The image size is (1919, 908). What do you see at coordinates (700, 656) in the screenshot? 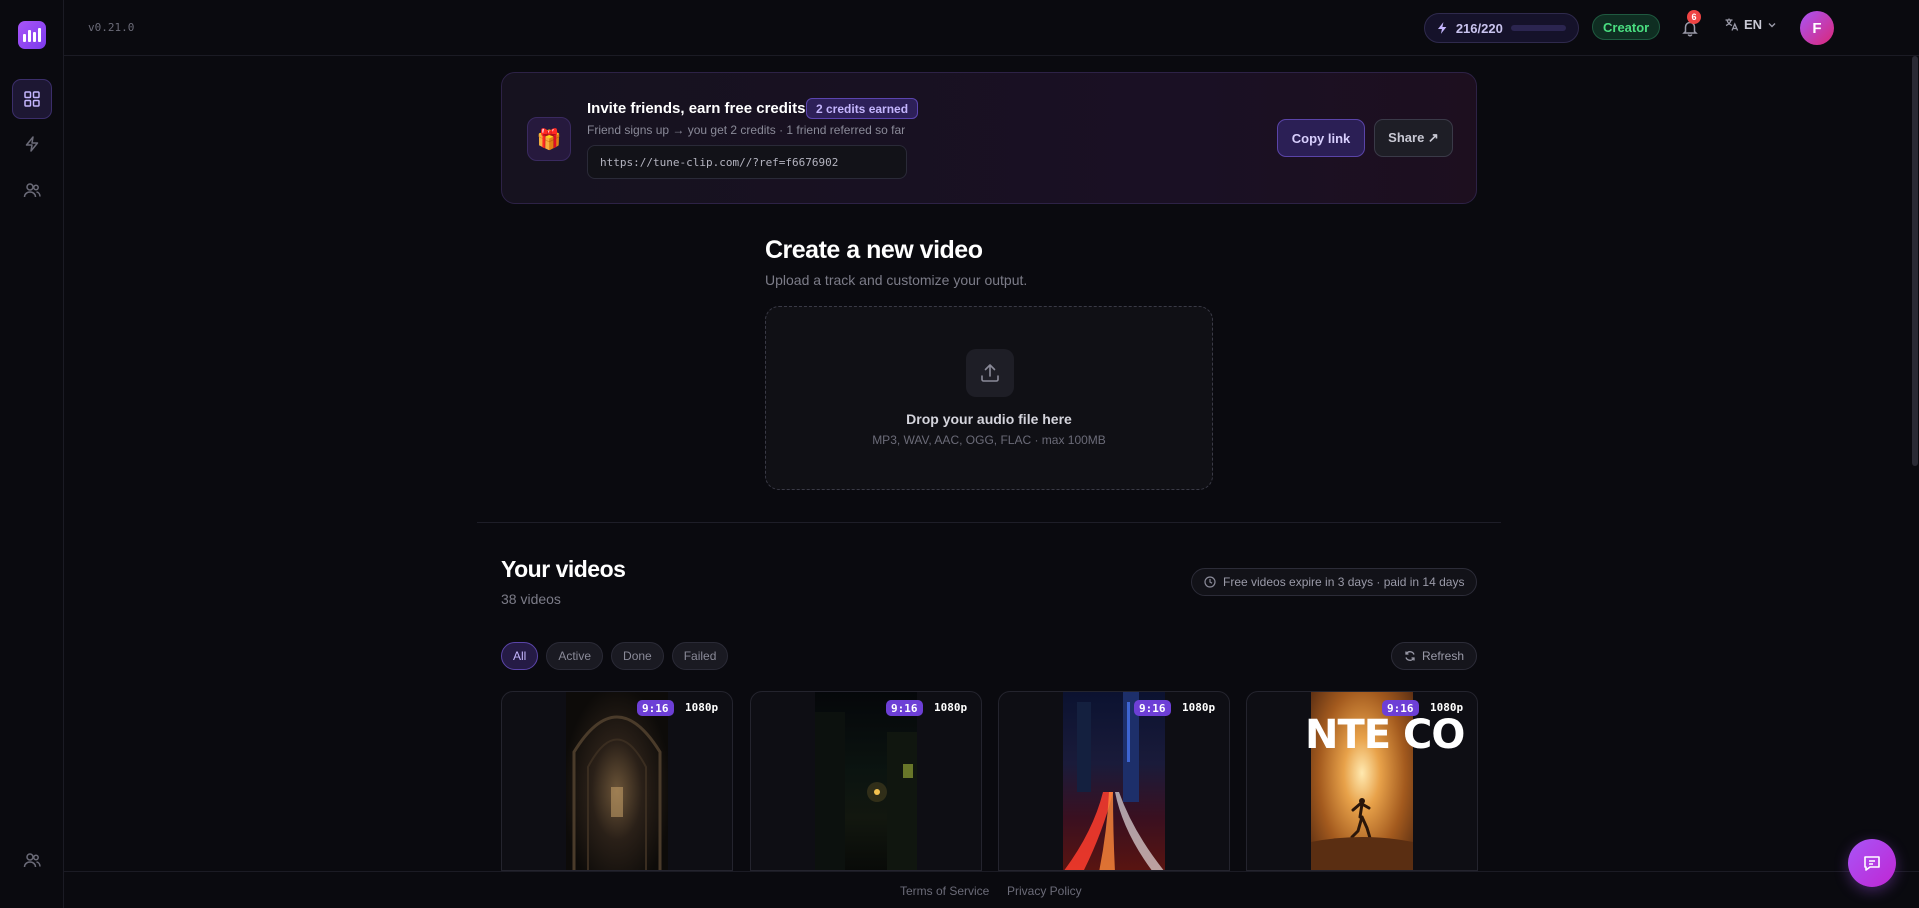
I see `filter-failed: Failed` at bounding box center [700, 656].